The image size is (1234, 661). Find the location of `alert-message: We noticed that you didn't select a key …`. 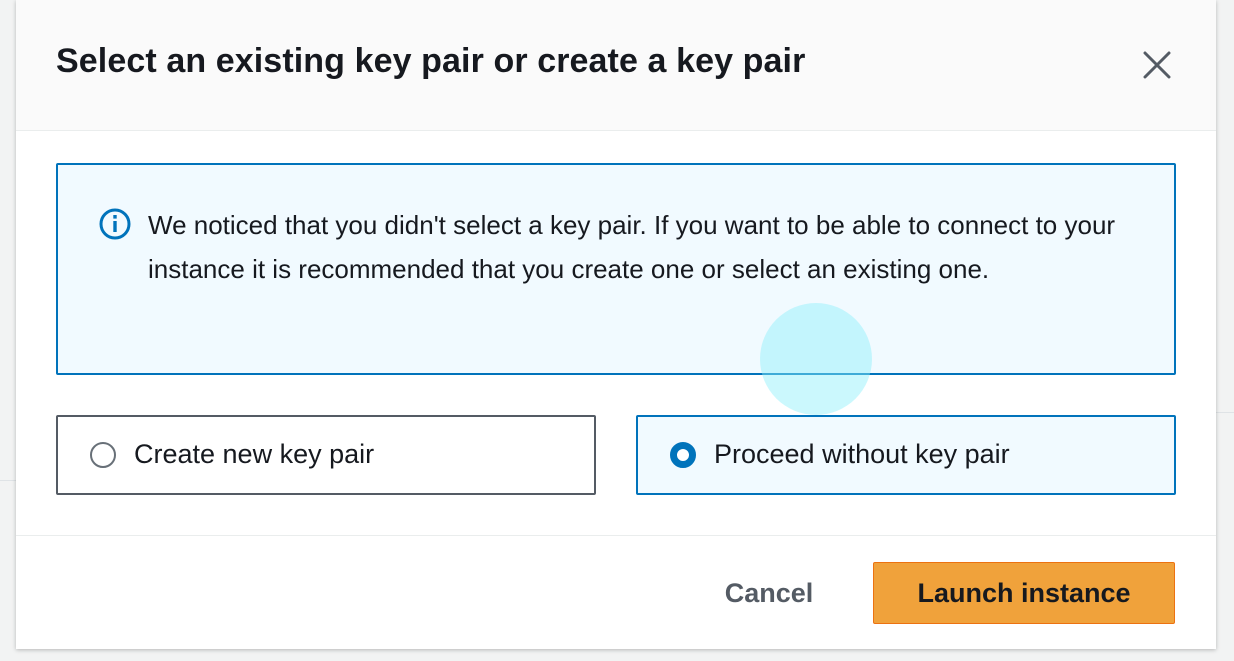

alert-message: We noticed that you didn't select a key … is located at coordinates (632, 247).